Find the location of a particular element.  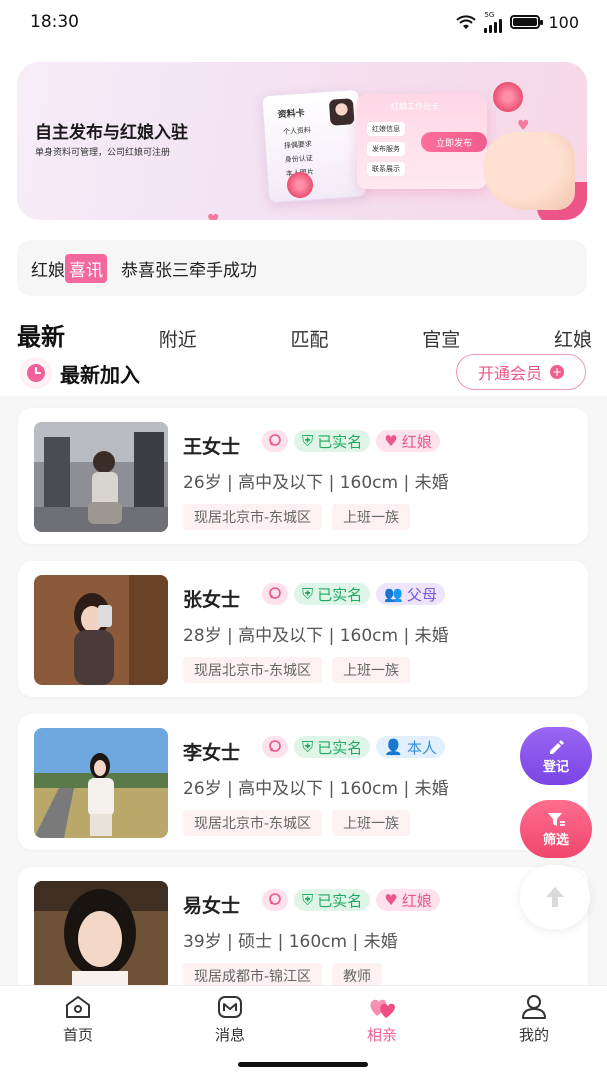

filter-icon is located at coordinates (556, 819).